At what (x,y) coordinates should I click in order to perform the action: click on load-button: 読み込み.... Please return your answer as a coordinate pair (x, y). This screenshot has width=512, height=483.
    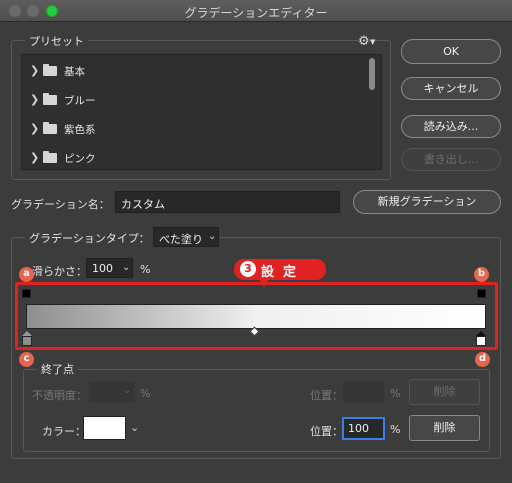
    Looking at the image, I should click on (451, 126).